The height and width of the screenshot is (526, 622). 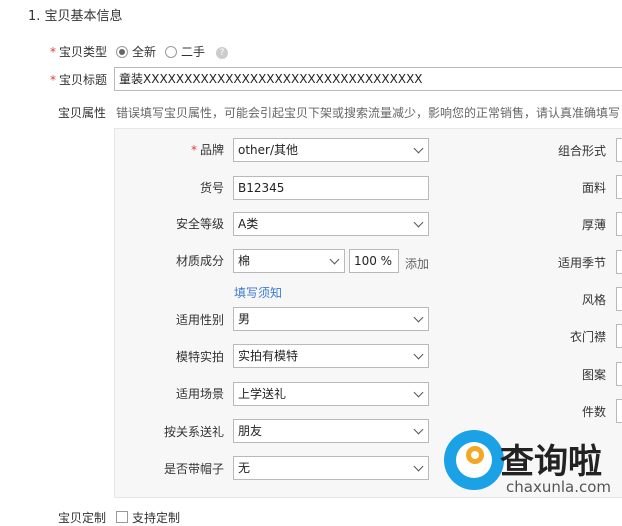 What do you see at coordinates (587, 337) in the screenshot?
I see `placket-label: 衣门襟` at bounding box center [587, 337].